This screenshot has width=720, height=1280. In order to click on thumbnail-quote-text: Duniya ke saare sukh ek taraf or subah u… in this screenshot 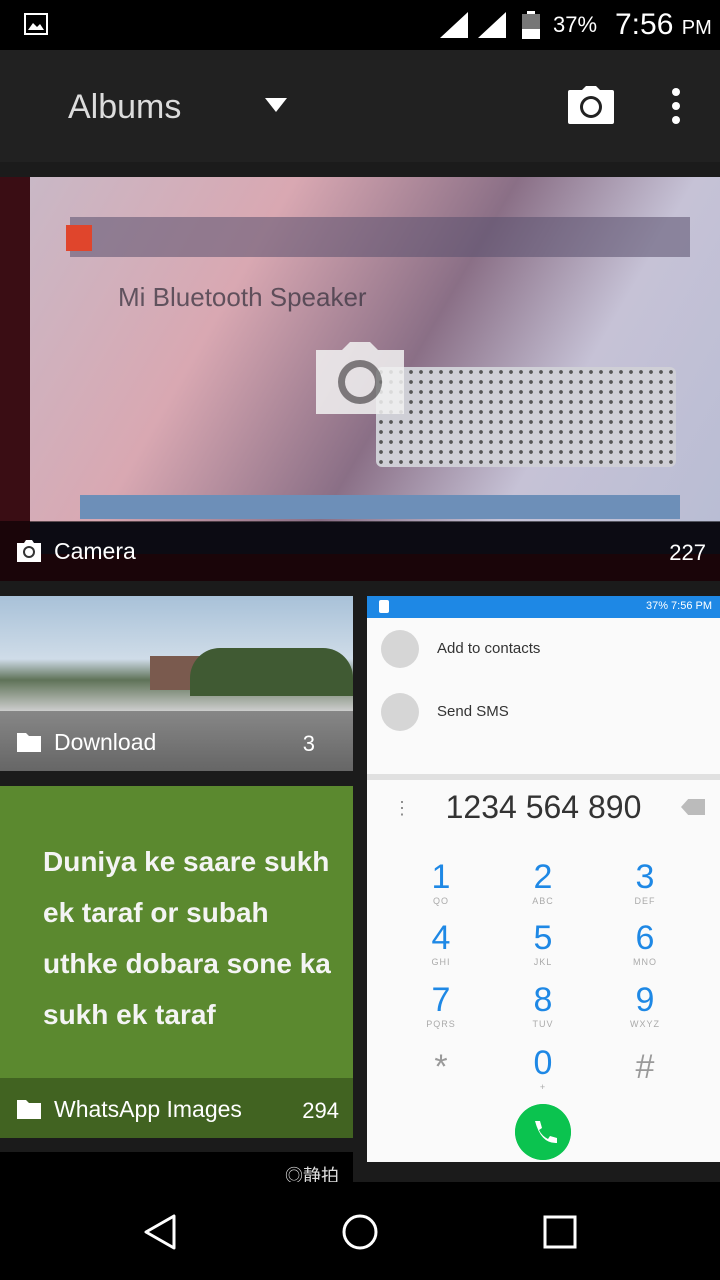, I will do `click(187, 938)`.